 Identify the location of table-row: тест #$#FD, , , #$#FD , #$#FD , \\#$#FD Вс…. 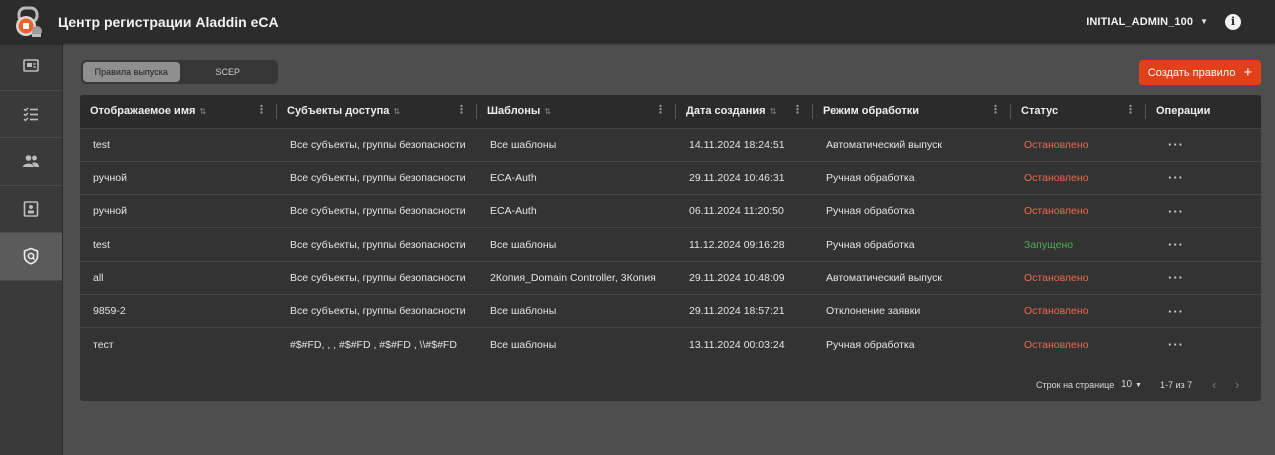
(670, 344).